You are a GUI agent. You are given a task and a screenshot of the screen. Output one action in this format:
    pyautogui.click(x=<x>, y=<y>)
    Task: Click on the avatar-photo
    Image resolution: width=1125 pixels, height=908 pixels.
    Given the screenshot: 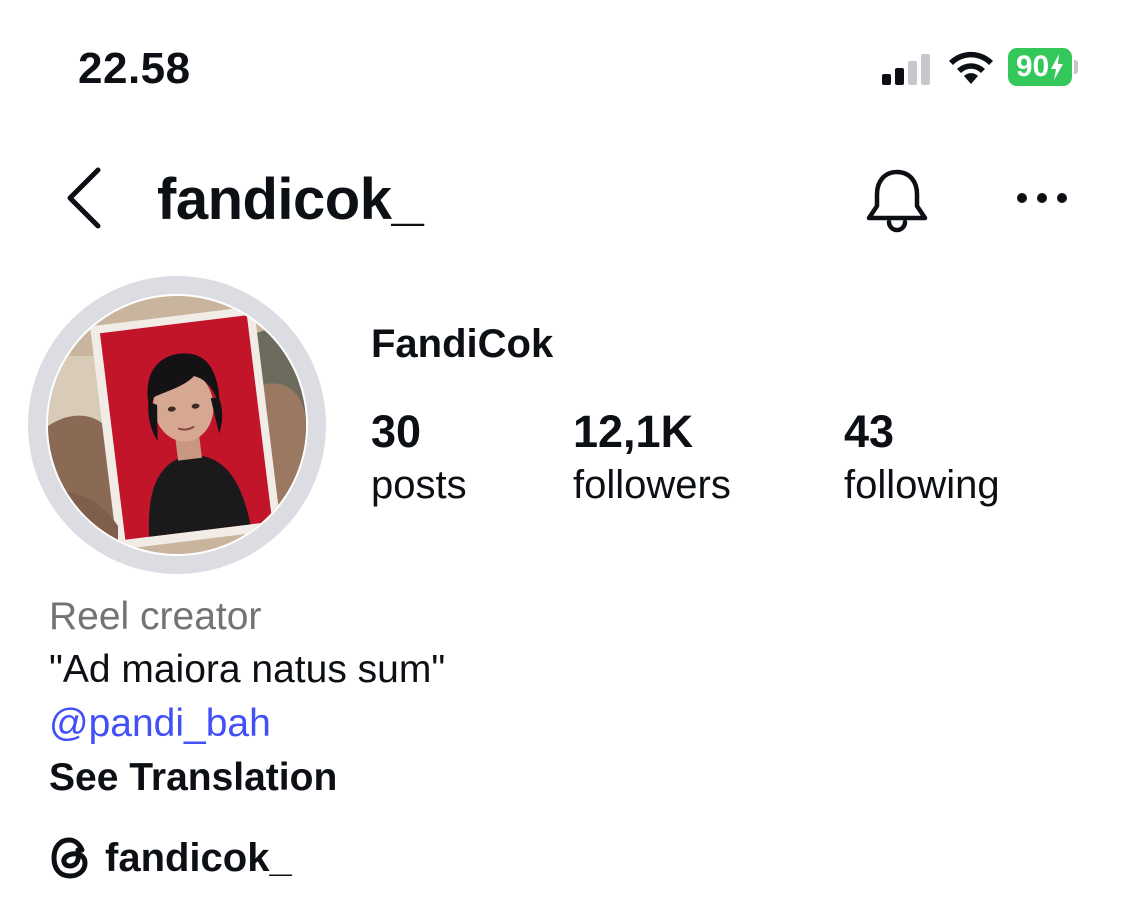 What is the action you would take?
    pyautogui.click(x=177, y=425)
    